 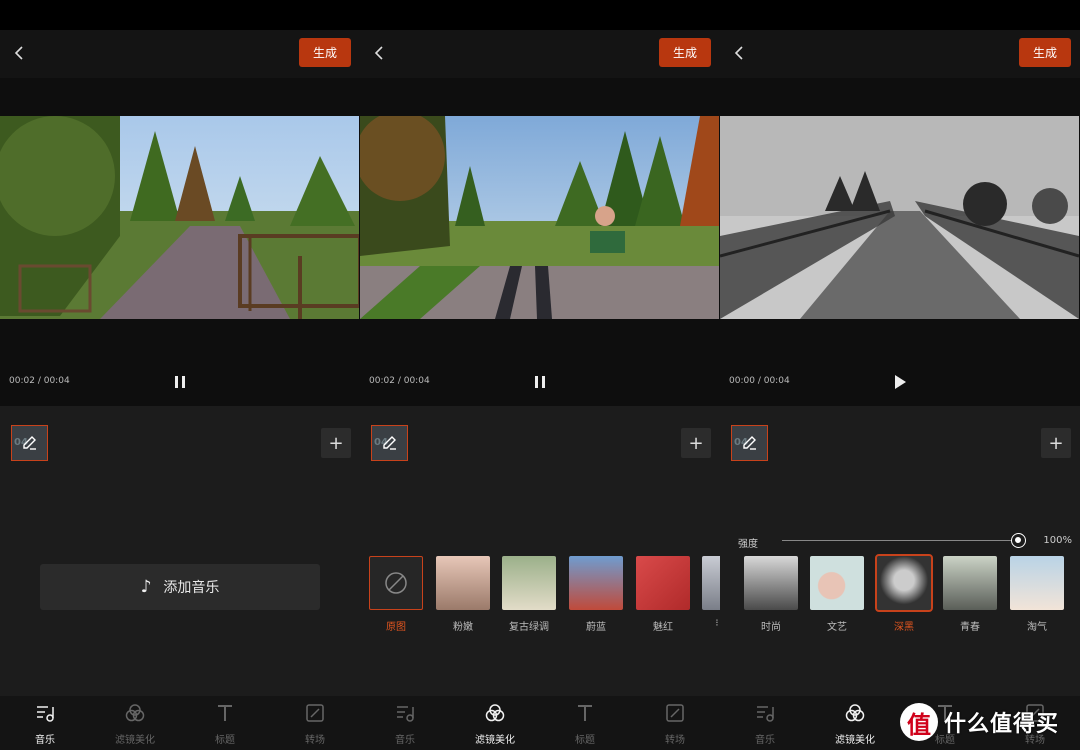 I want to click on playback-time: 00:00 / 00:04, so click(x=759, y=381).